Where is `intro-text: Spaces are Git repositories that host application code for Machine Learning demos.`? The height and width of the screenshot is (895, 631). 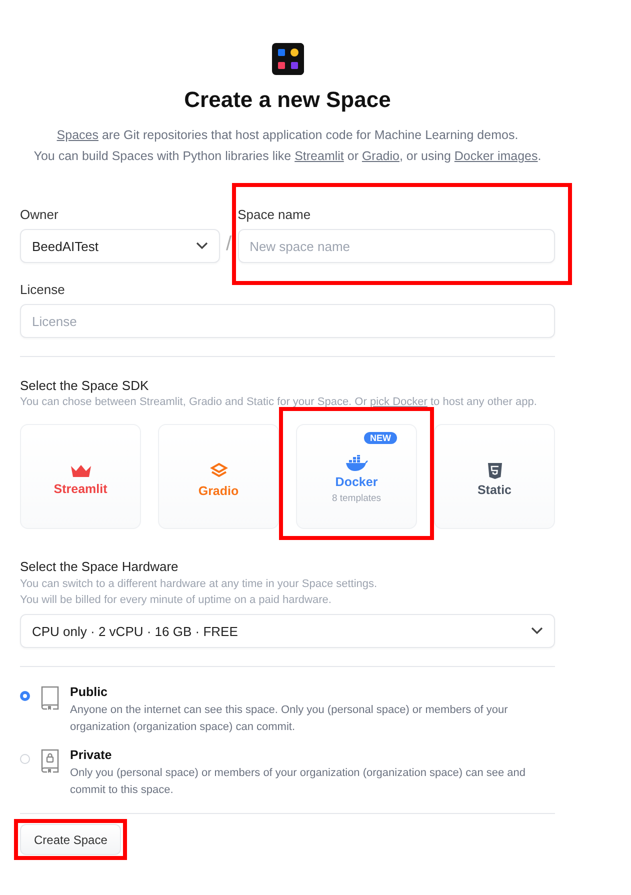
intro-text: Spaces are Git repositories that host application code for Machine Learning demos. is located at coordinates (287, 135).